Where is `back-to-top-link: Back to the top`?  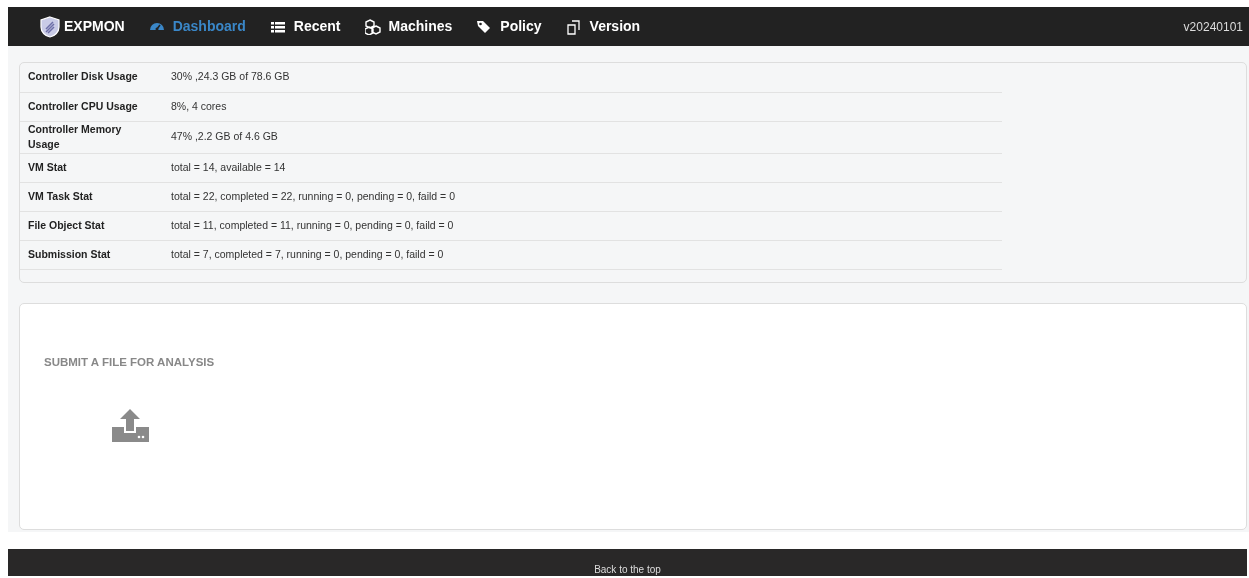
back-to-top-link: Back to the top is located at coordinates (627, 570).